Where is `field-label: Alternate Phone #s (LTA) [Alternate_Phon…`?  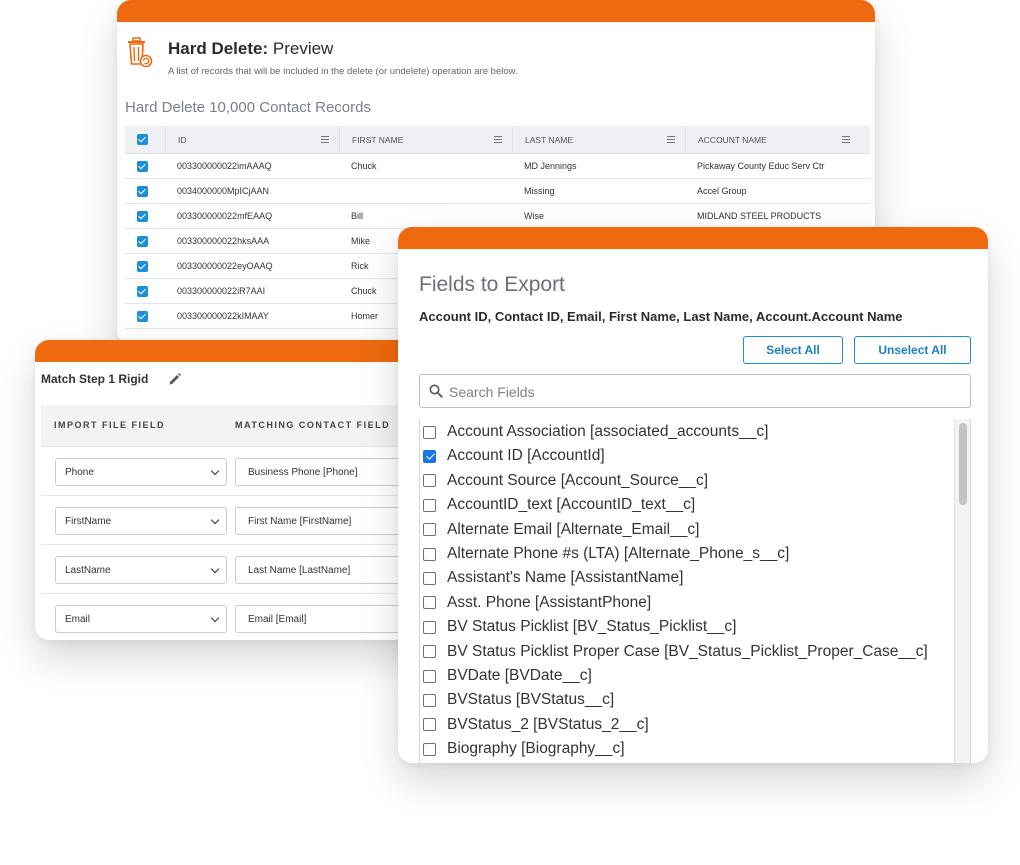 field-label: Alternate Phone #s (LTA) [Alternate_Phon… is located at coordinates (618, 553).